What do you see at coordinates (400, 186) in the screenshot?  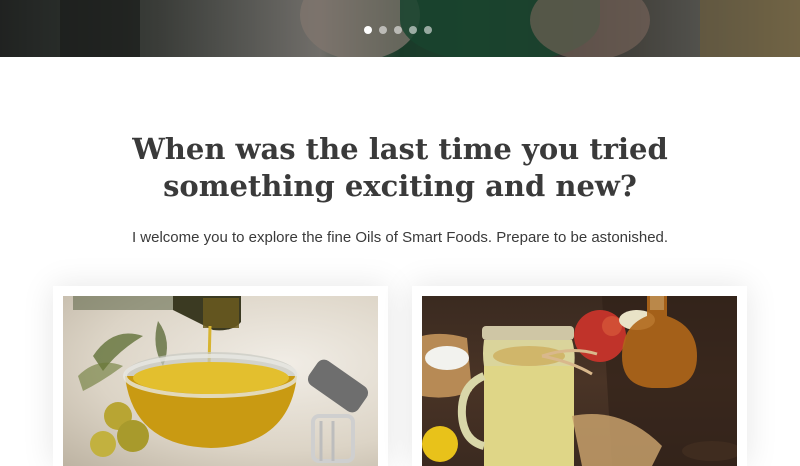 I see `headline-line-2: something exciting and new?` at bounding box center [400, 186].